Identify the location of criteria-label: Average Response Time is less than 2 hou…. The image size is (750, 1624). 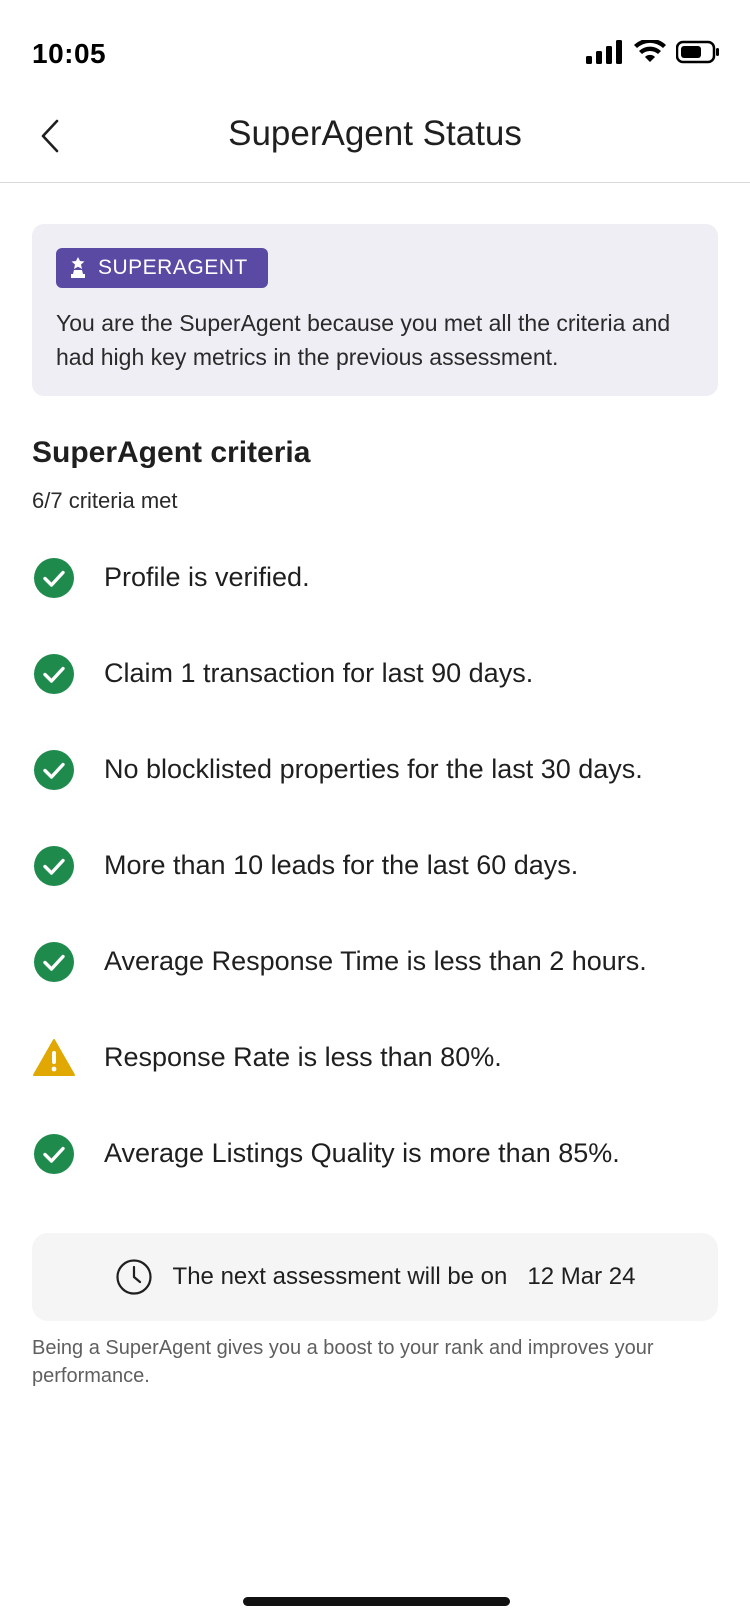
(375, 961).